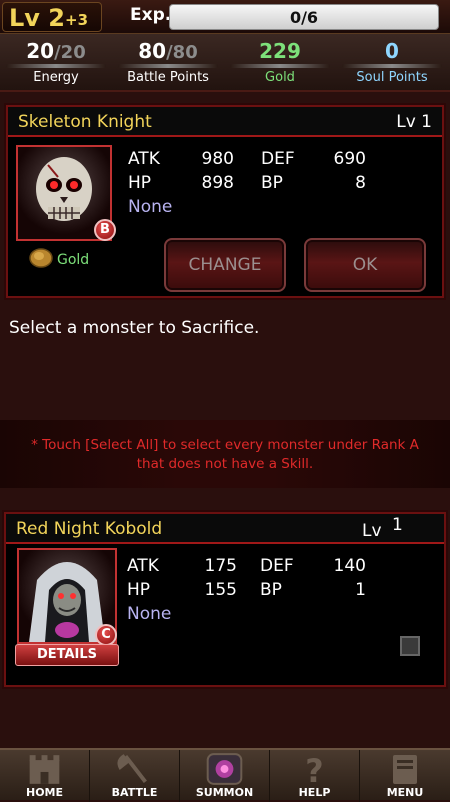 This screenshot has height=802, width=450. I want to click on sacrifice-monster-header: Red Night Kobold Lv 1, so click(225, 529).